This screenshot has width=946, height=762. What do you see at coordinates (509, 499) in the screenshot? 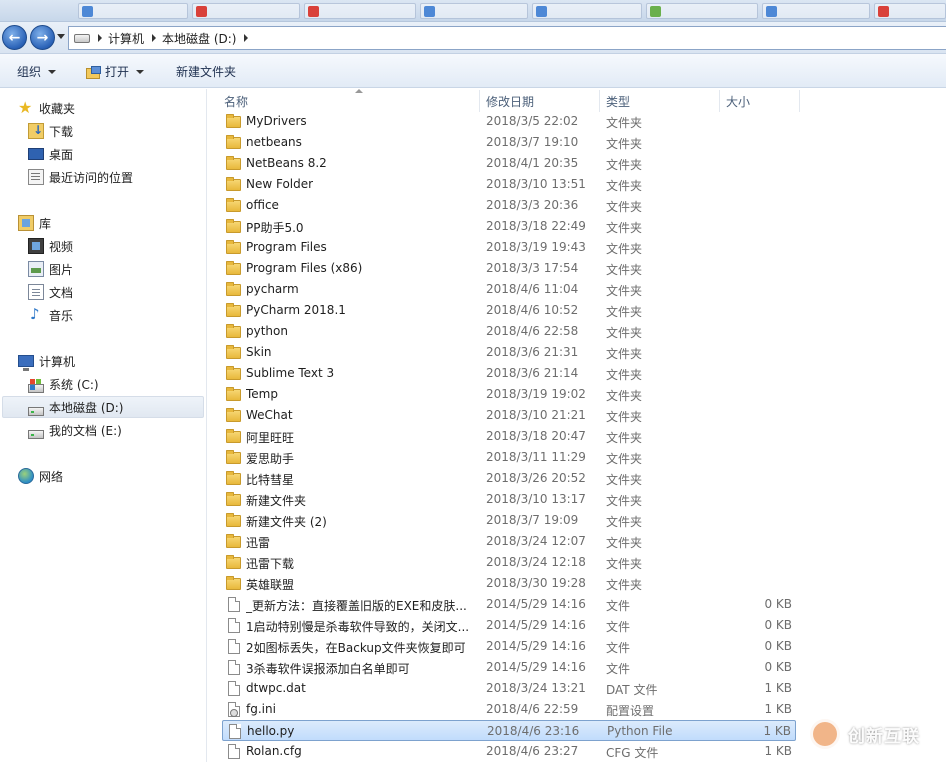
I see `file-row: 新建文件夹 2018/3/10 13:17 文件夹` at bounding box center [509, 499].